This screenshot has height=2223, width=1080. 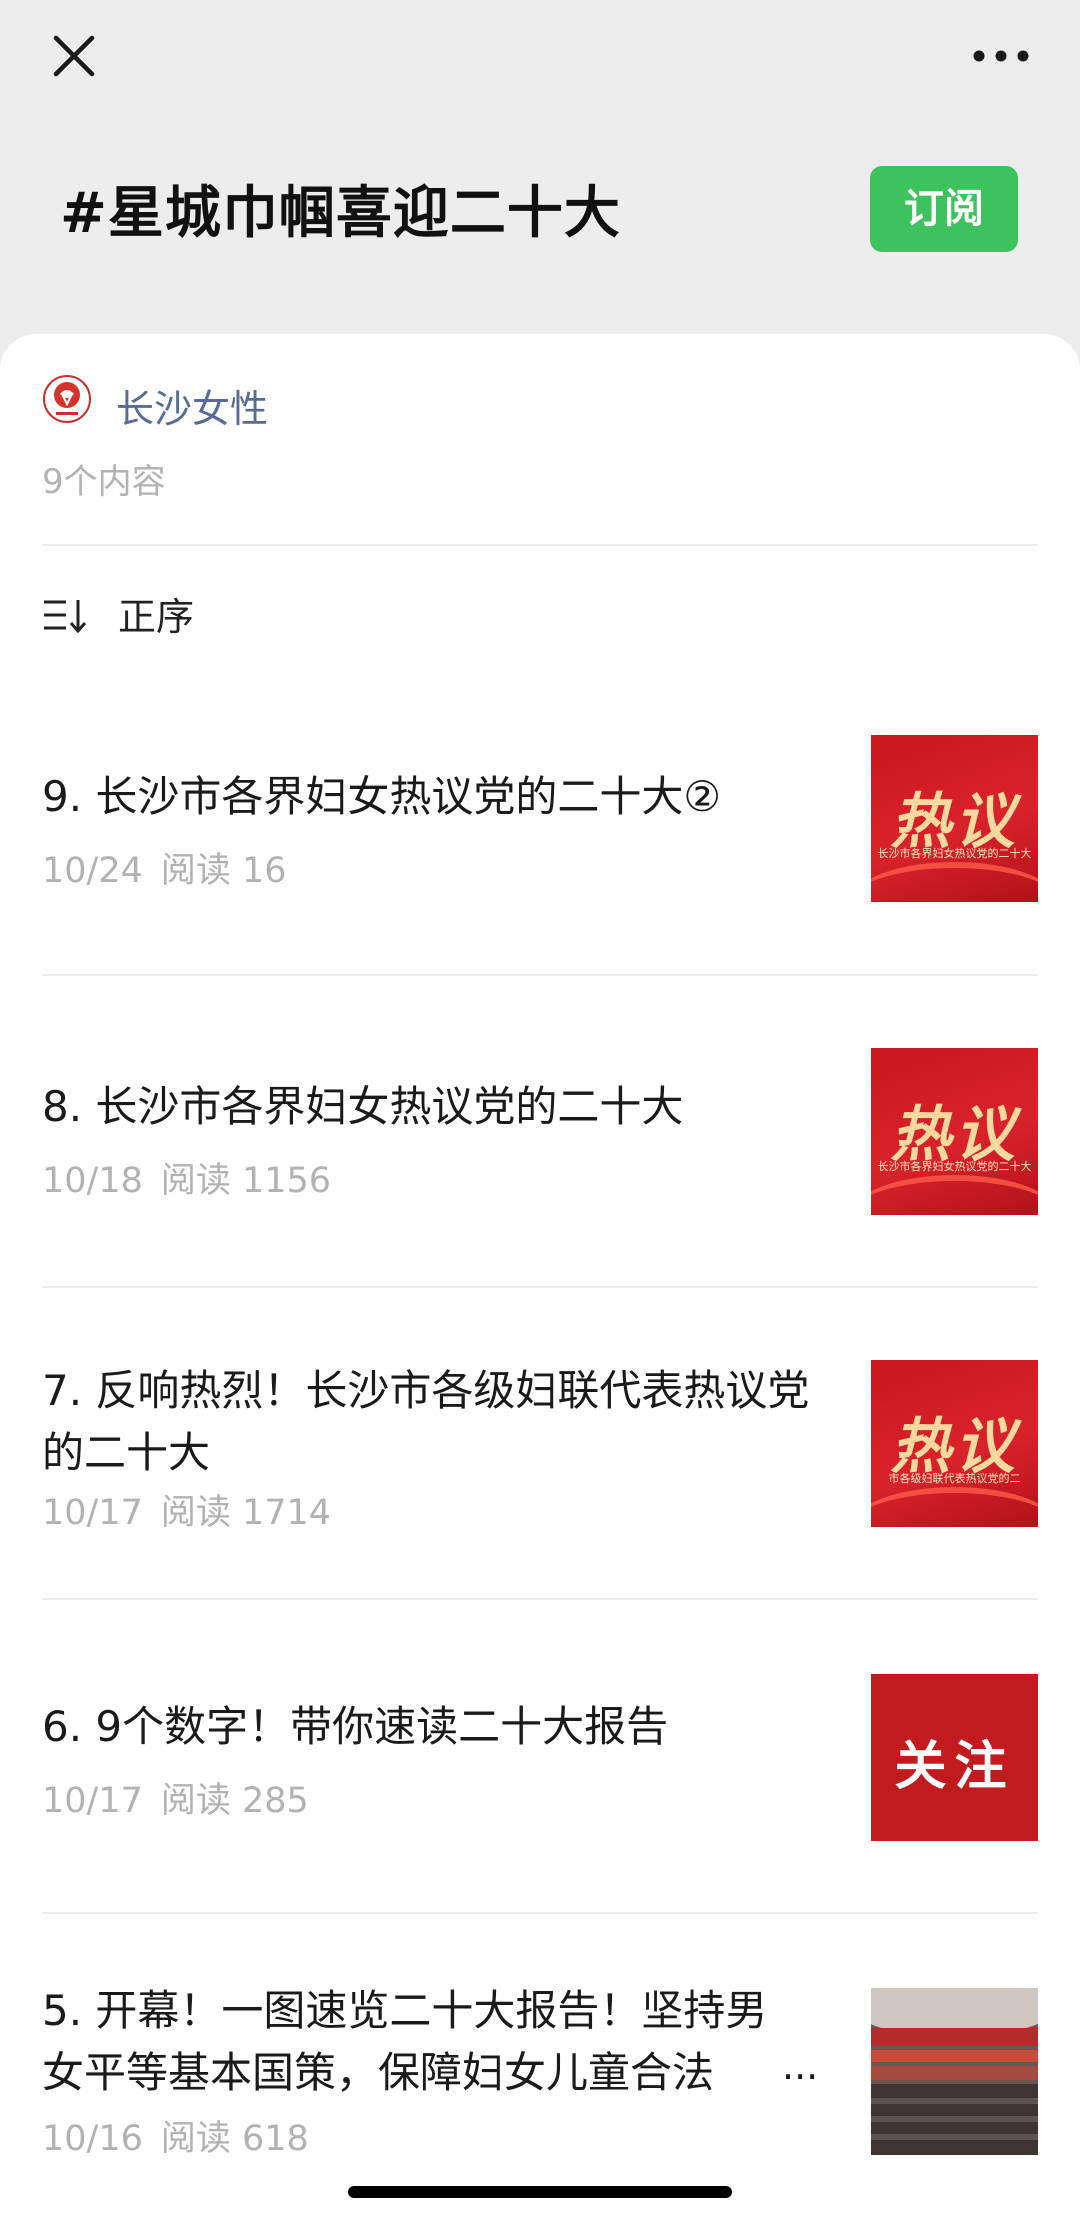 I want to click on article-title: 9. 长沙市各界妇女热议党的二十大②, so click(x=382, y=796).